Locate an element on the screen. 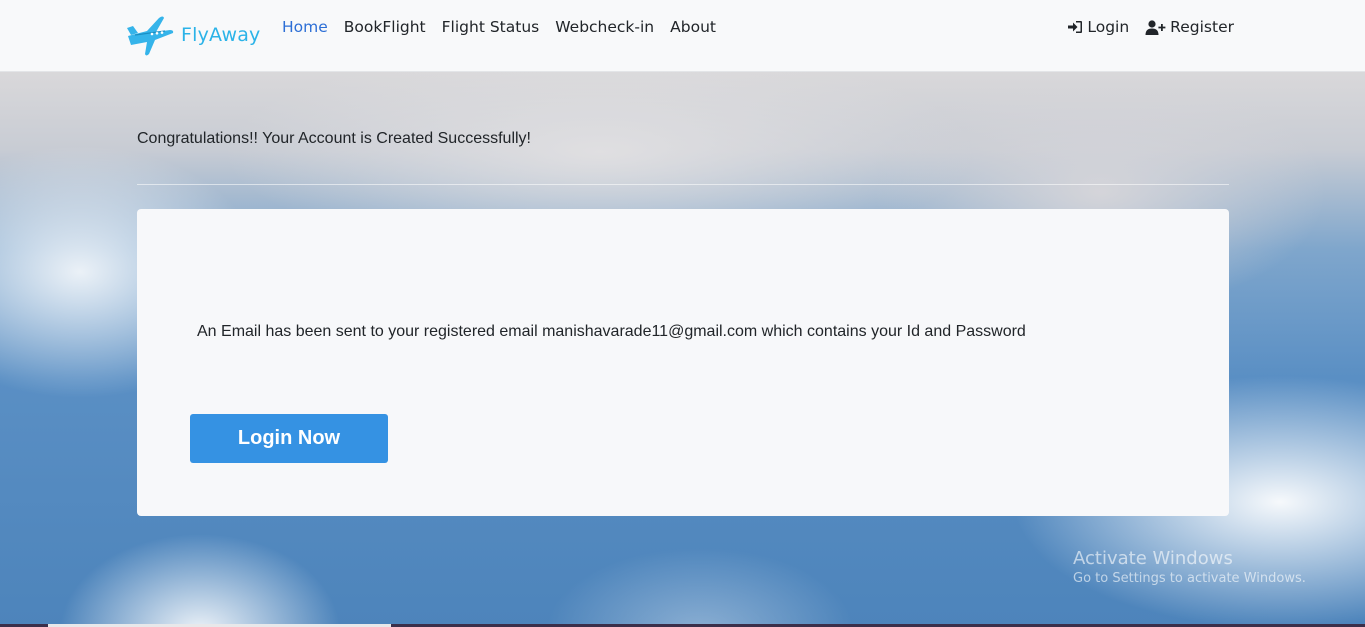  login-now-button: Login Now is located at coordinates (289, 438).